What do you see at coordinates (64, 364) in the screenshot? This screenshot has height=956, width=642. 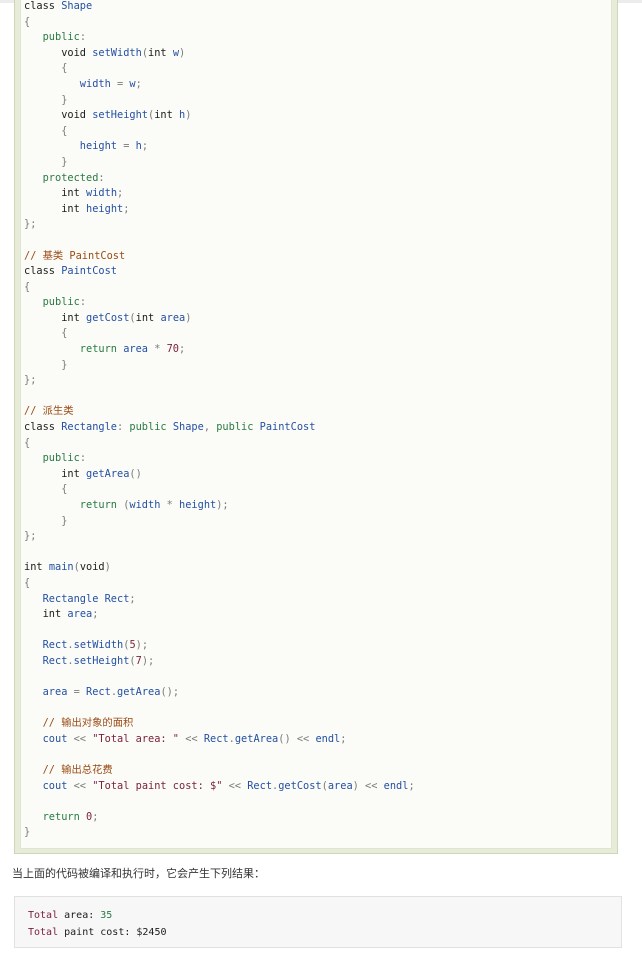 I see `code-token: }` at bounding box center [64, 364].